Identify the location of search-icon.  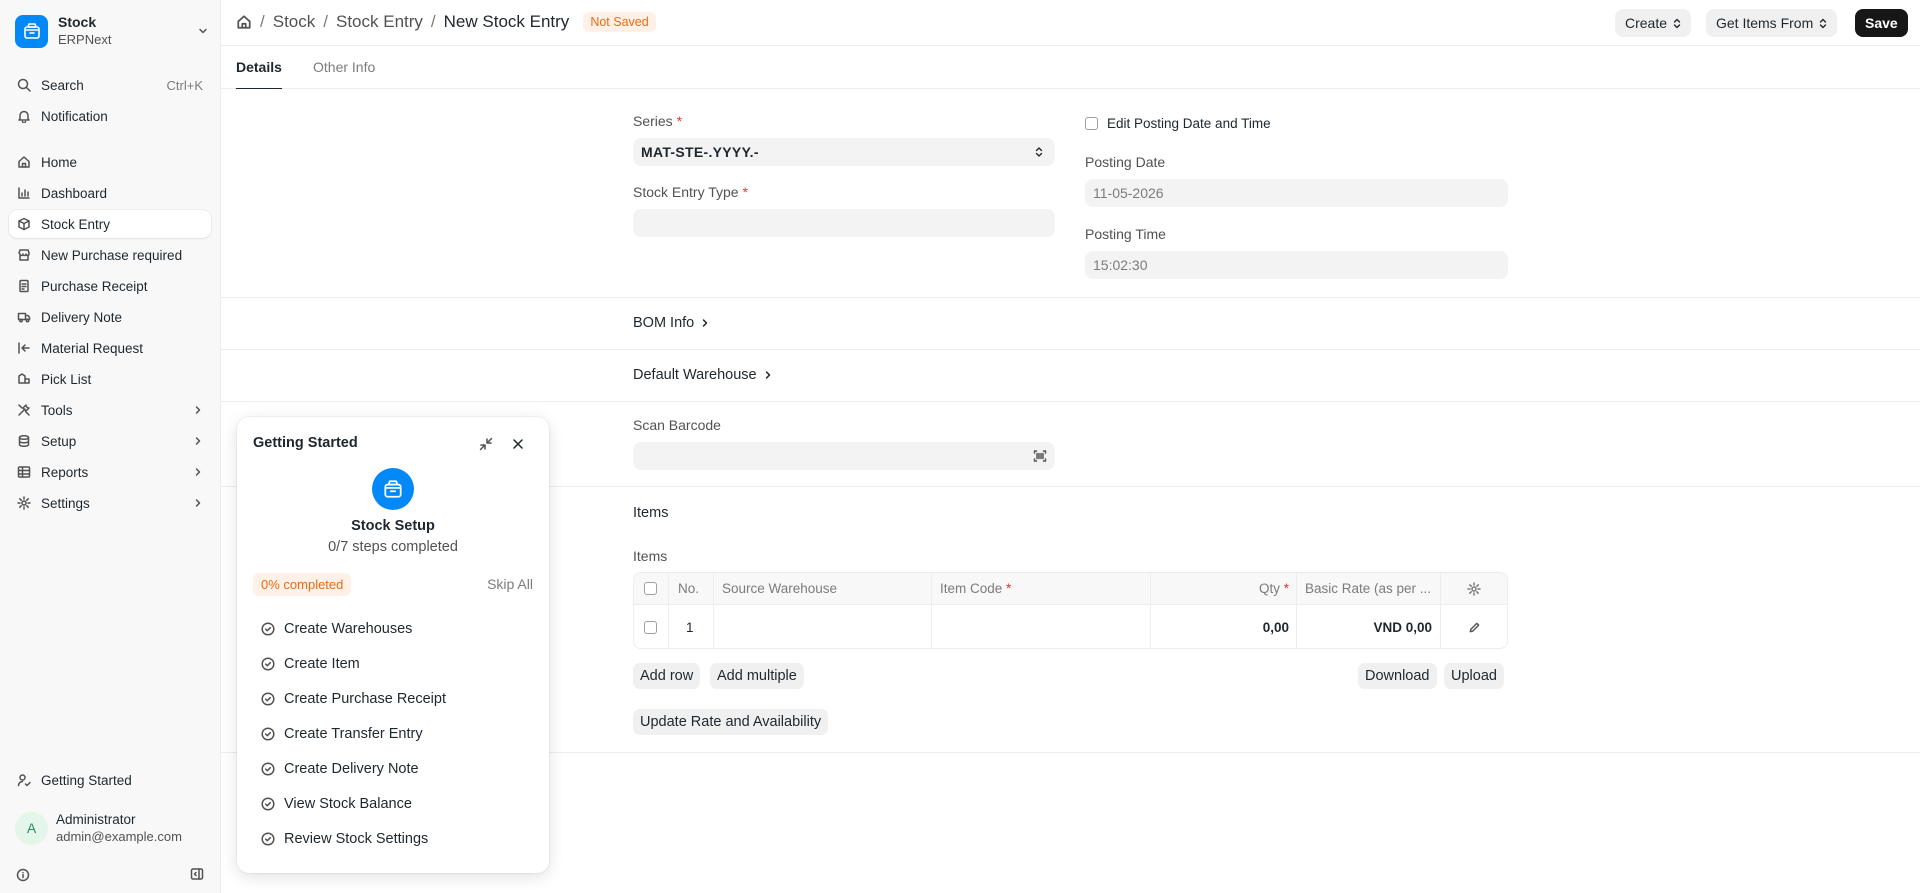
(24, 85).